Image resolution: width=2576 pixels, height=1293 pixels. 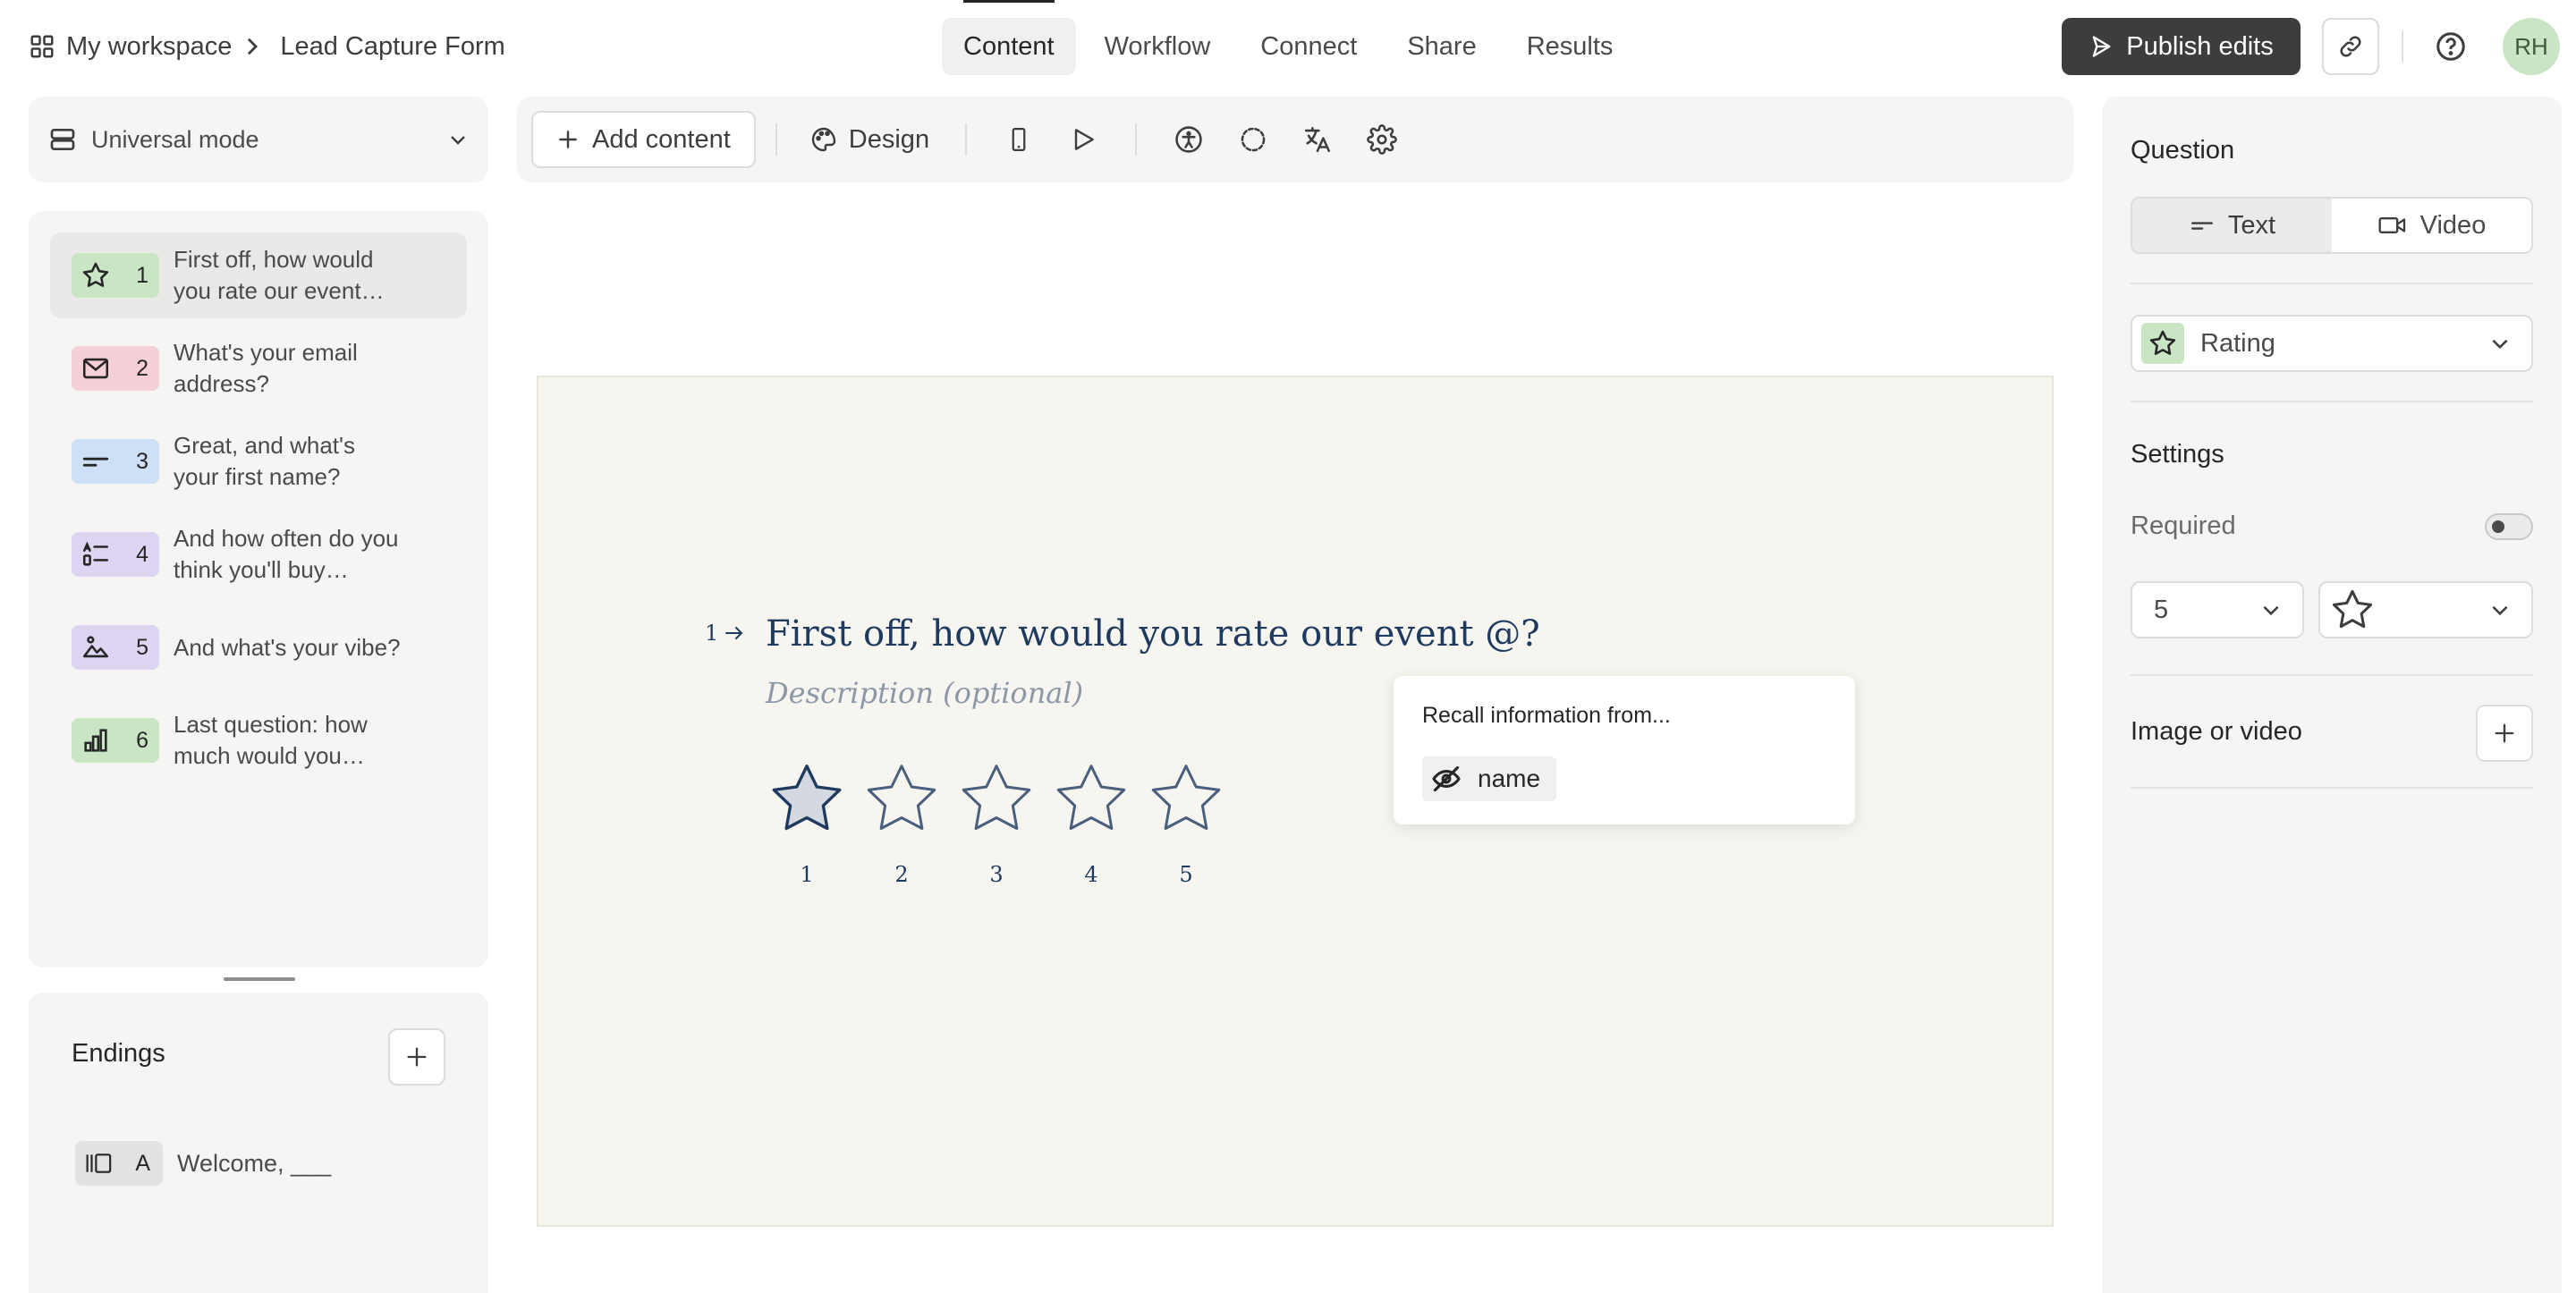 I want to click on question-number: 3, so click(x=142, y=461).